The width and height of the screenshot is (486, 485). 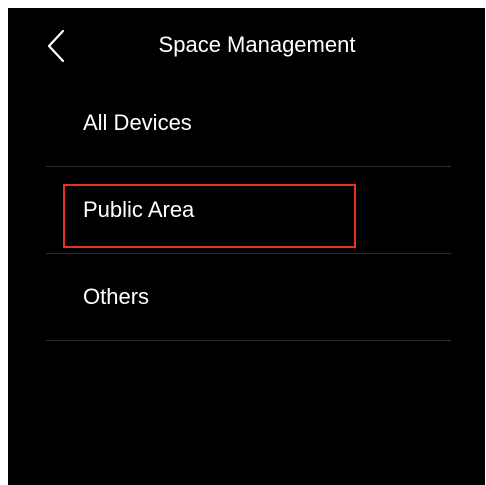 I want to click on page-title: Space Management, so click(x=257, y=44).